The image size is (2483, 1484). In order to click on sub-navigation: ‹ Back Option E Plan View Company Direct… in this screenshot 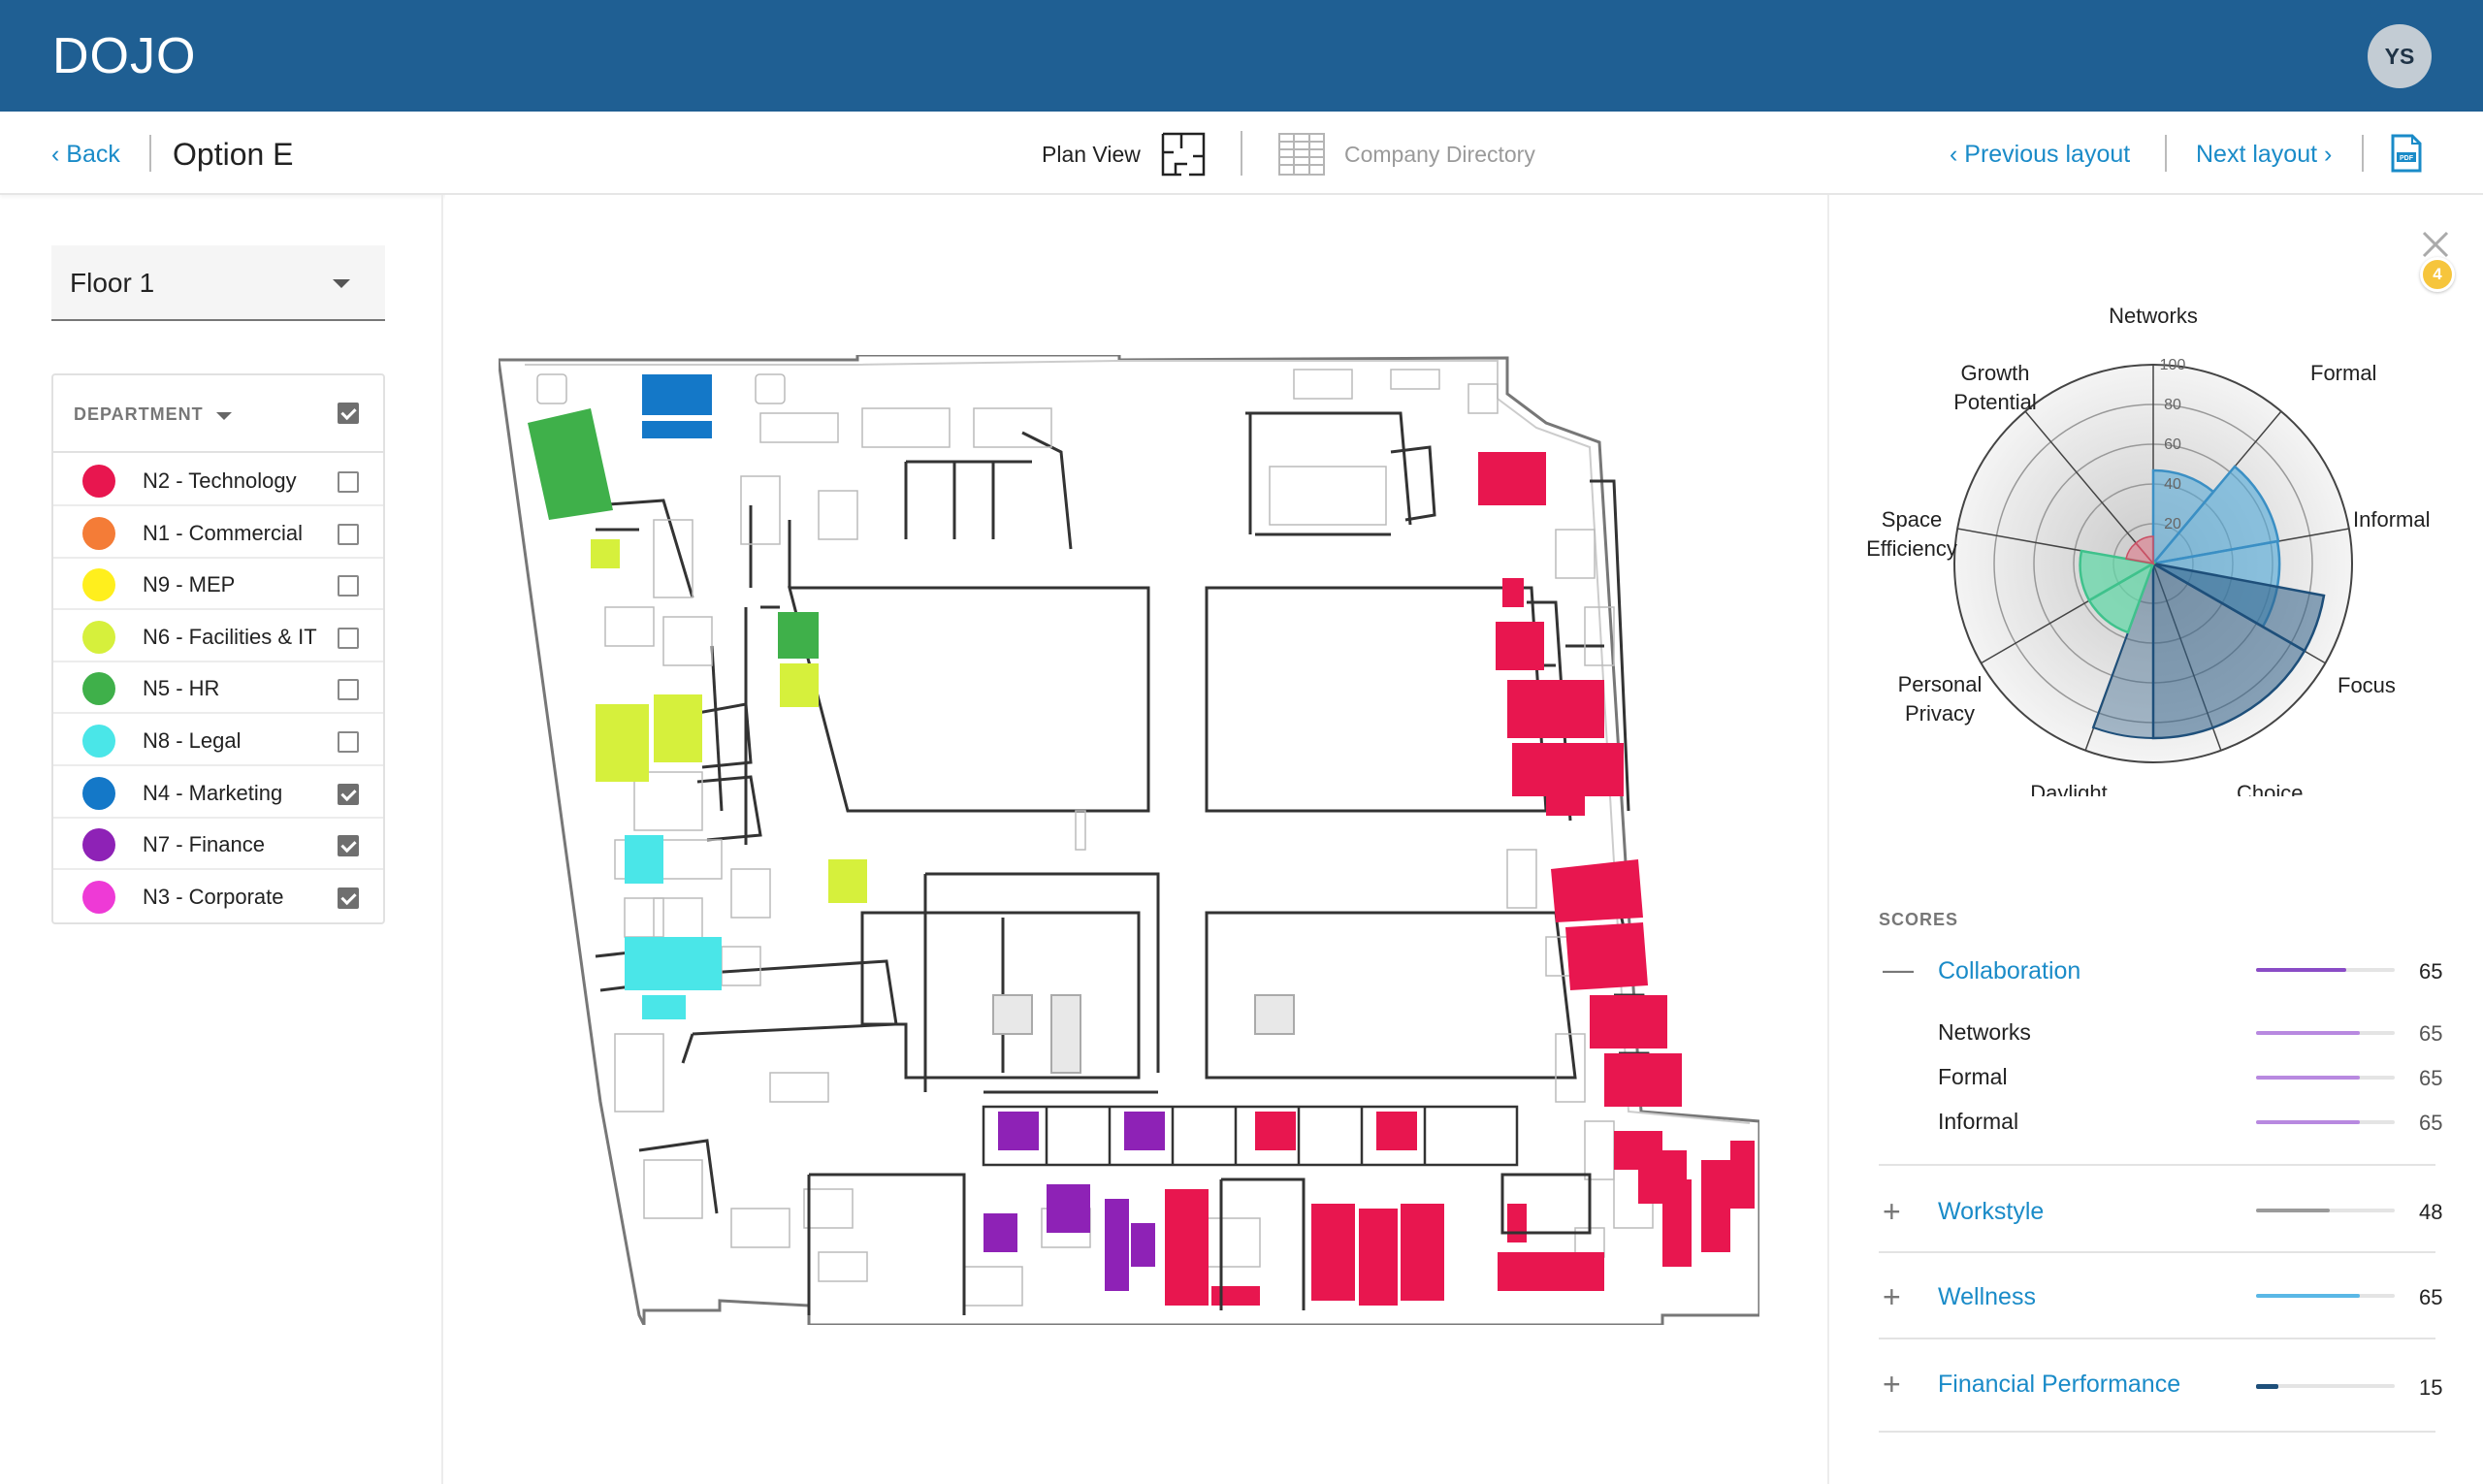, I will do `click(1242, 153)`.